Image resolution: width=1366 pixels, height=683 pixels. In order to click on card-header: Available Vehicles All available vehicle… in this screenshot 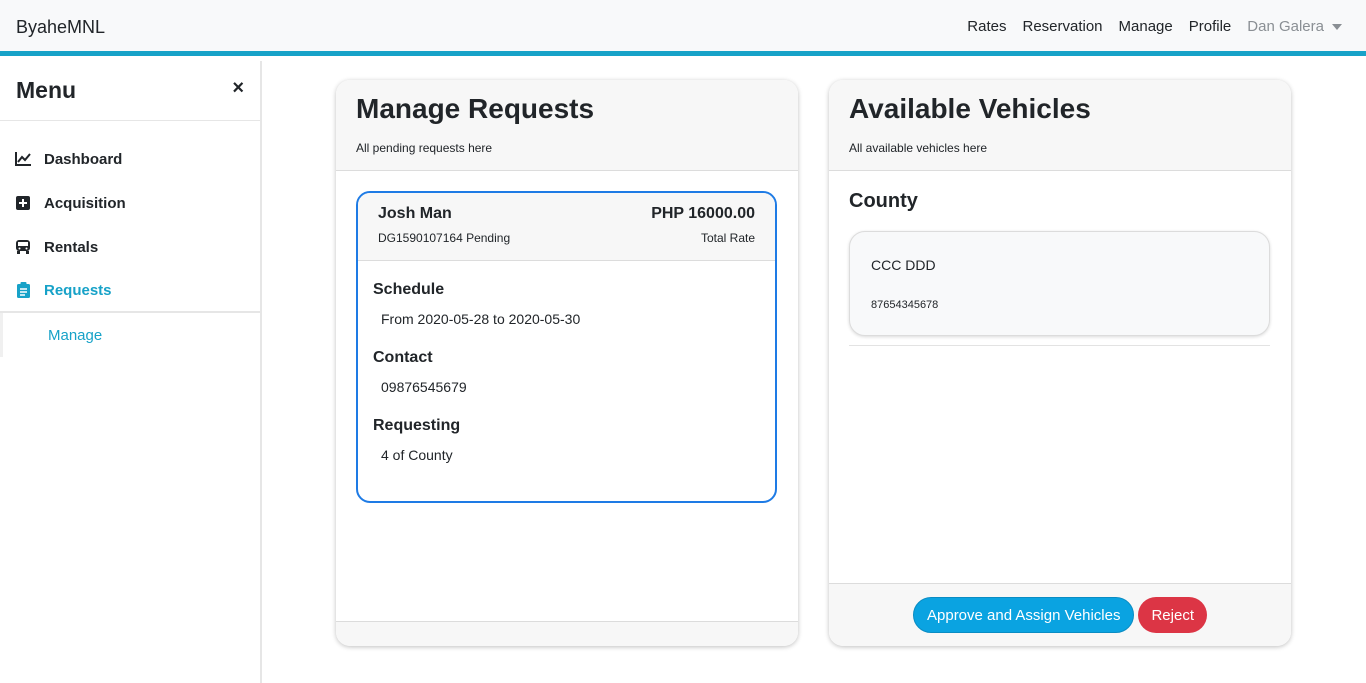, I will do `click(1060, 125)`.